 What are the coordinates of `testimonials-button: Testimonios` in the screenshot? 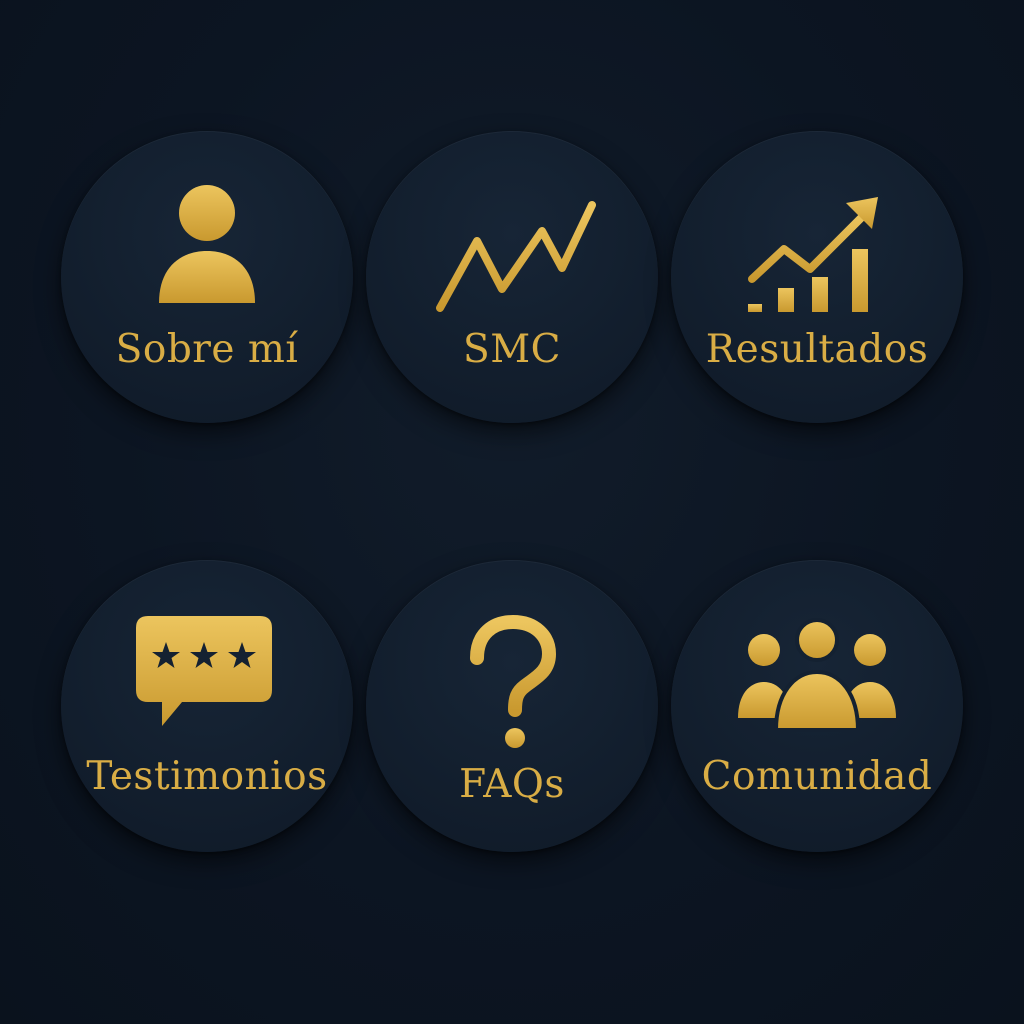 It's located at (207, 706).